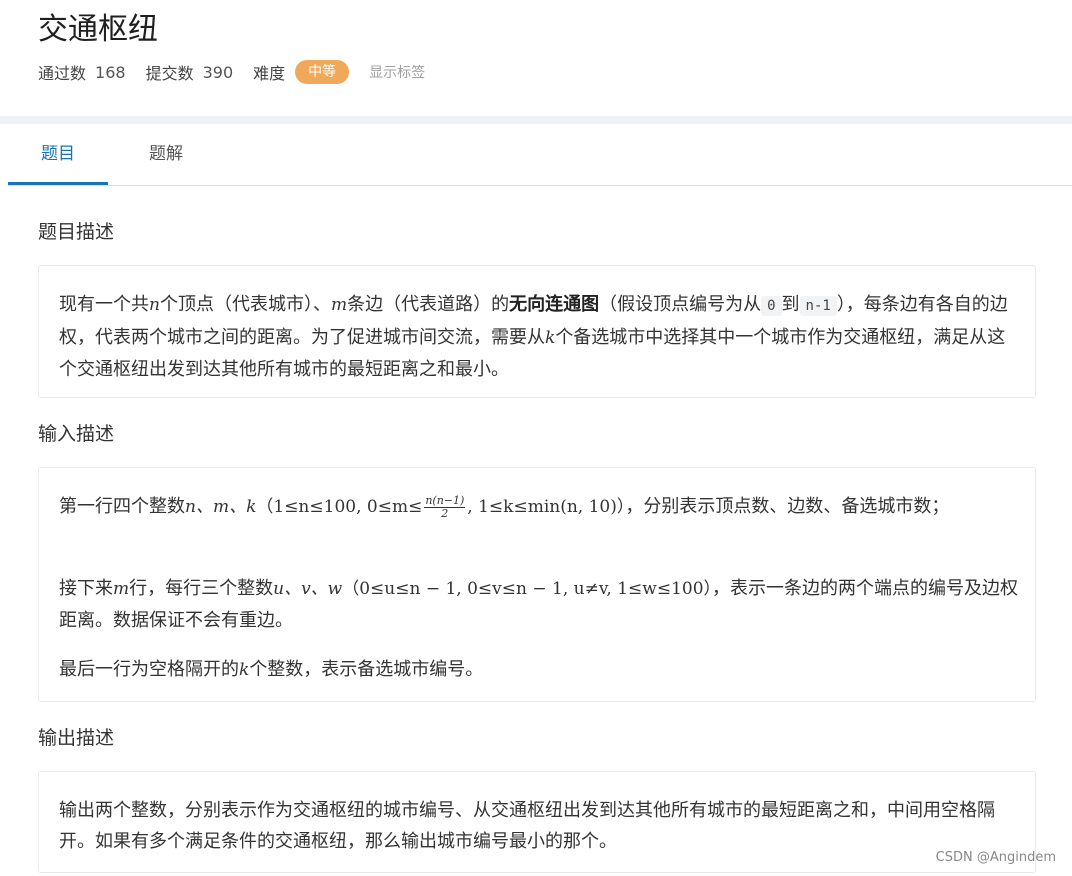 This screenshot has width=1072, height=876. I want to click on difficulty-label: 难度, so click(269, 73).